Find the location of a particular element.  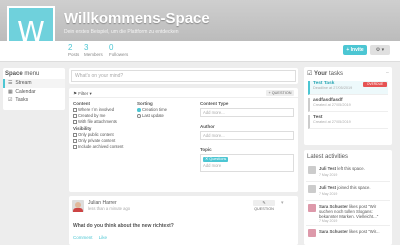

filter-author-title: Author is located at coordinates (207, 126).